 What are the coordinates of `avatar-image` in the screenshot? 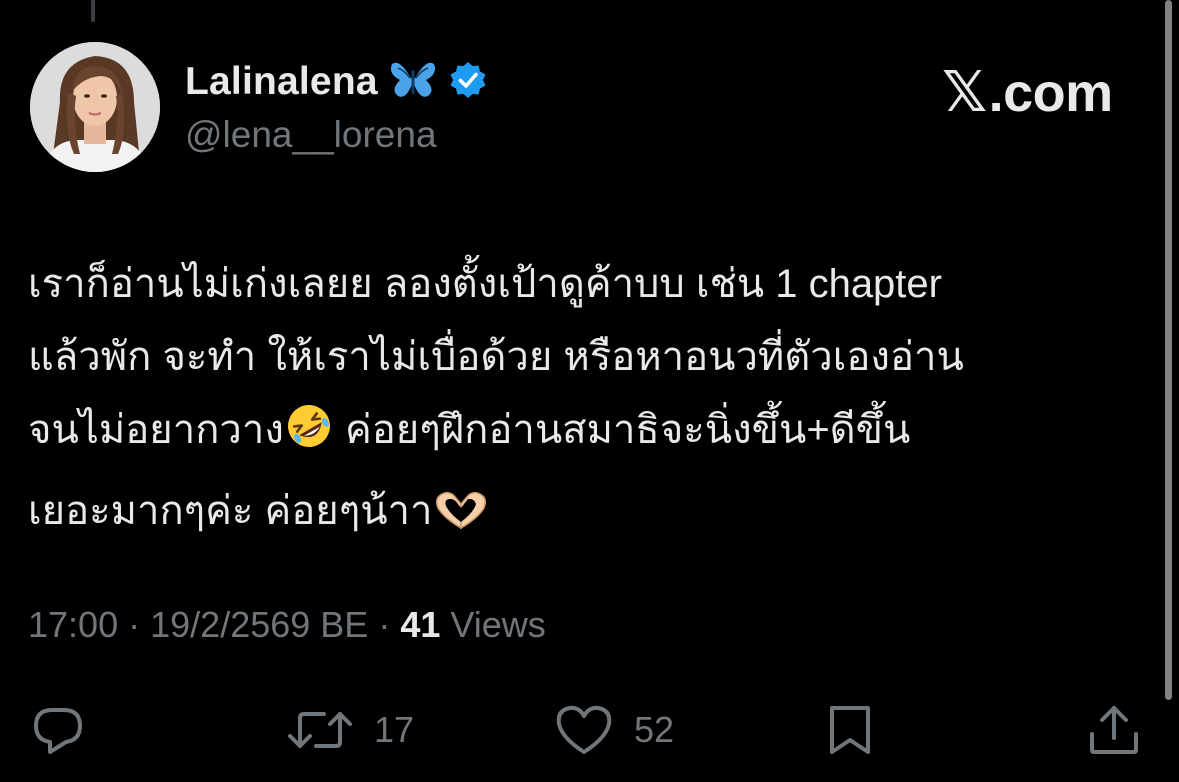 It's located at (95, 107).